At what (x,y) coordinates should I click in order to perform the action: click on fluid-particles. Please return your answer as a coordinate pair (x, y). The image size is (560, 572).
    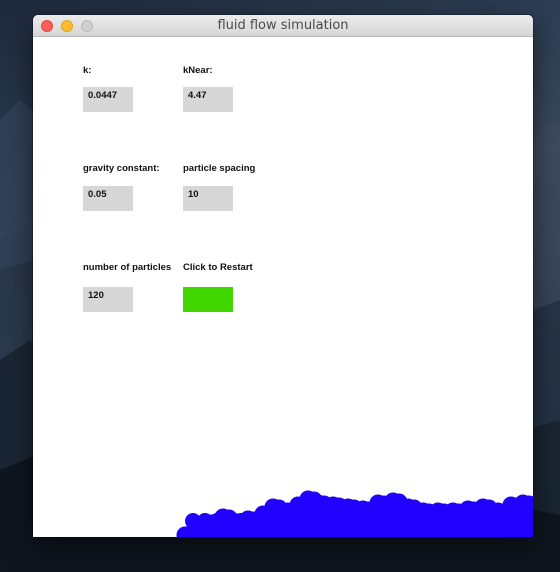
    Looking at the image, I should click on (354, 513).